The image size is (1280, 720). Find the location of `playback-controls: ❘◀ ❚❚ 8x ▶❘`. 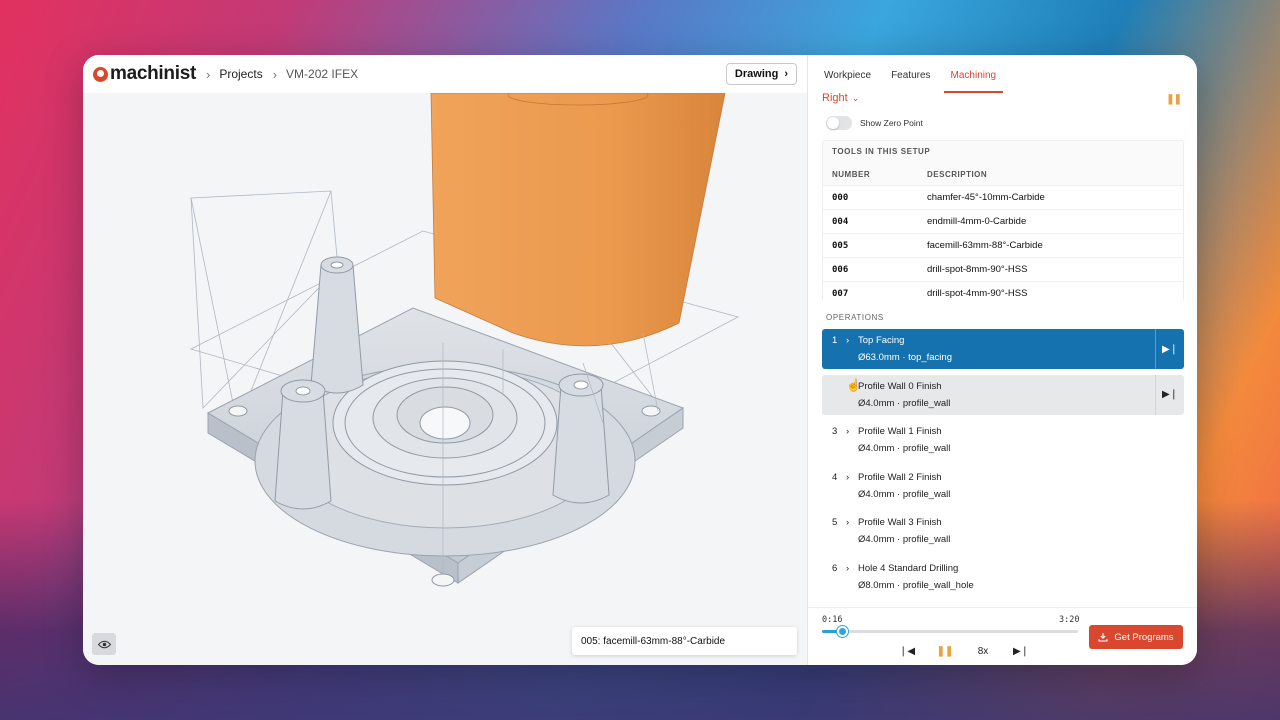

playback-controls: ❘◀ ❚❚ 8x ▶❘ is located at coordinates (964, 651).